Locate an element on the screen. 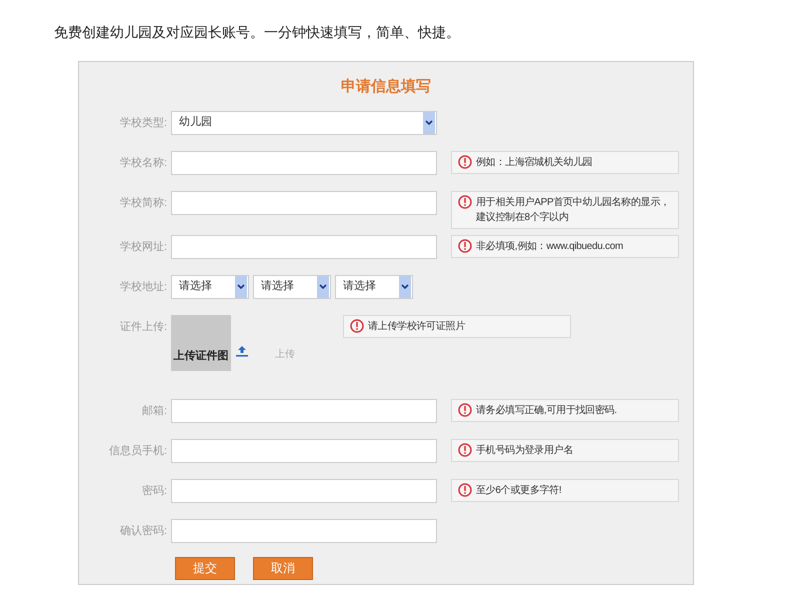  field-label: 学校名称: is located at coordinates (143, 163).